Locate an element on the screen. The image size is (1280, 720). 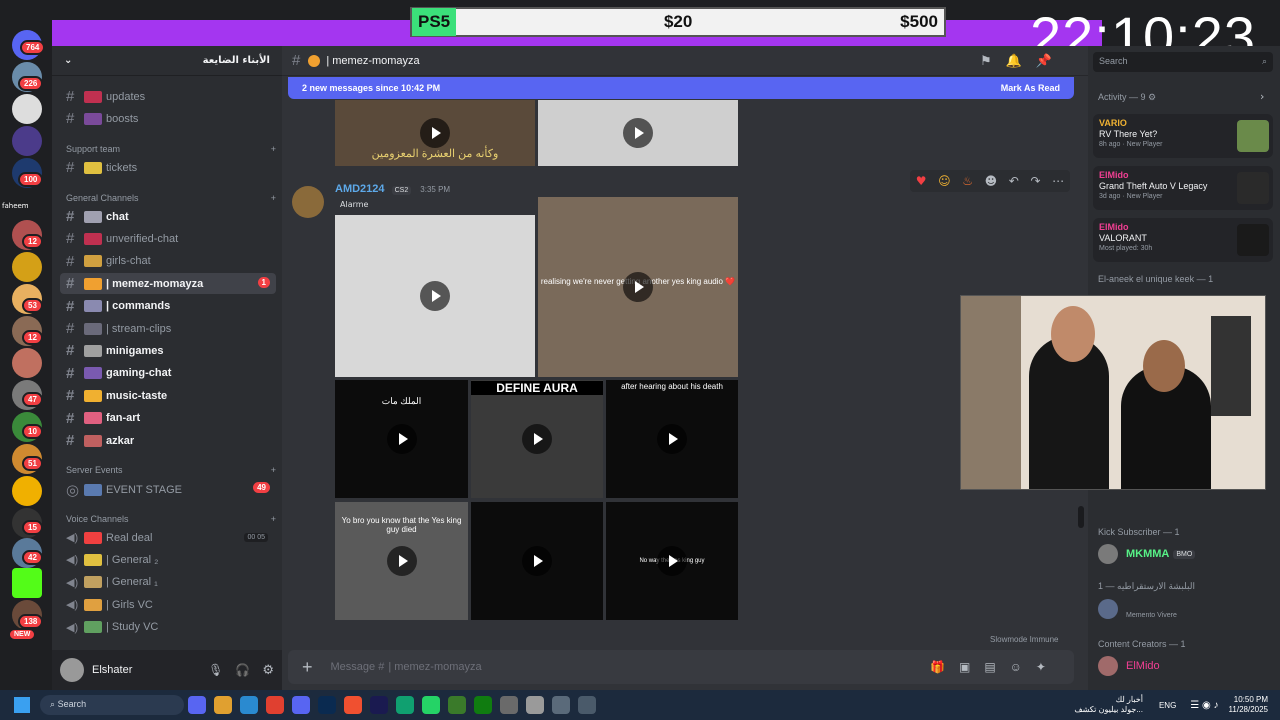
channel-item: # minigames is located at coordinates (168, 350).